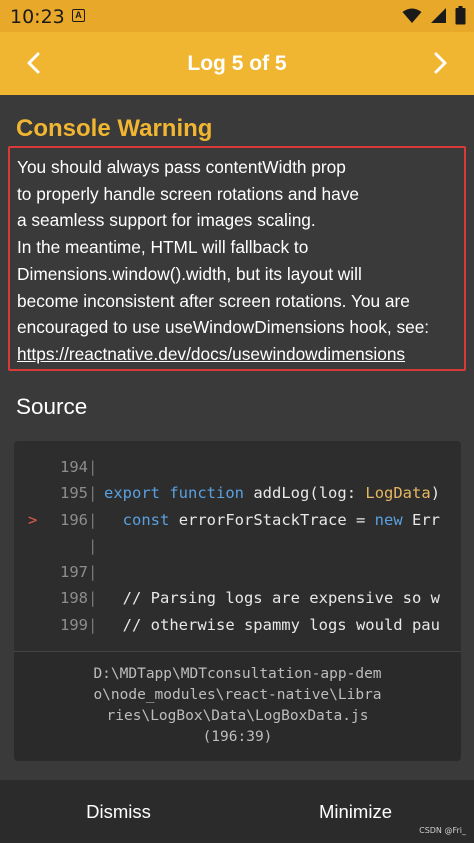 The image size is (474, 843). Describe the element at coordinates (74, 624) in the screenshot. I see `line-number: 199` at that location.